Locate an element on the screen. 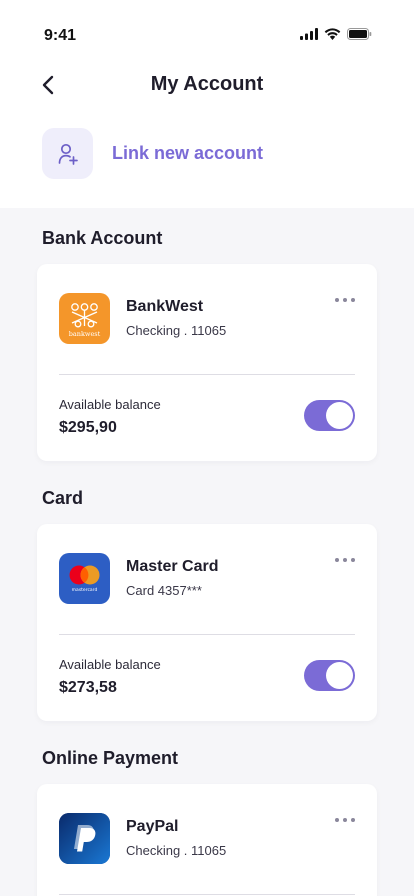  paypal-logo is located at coordinates (84, 838).